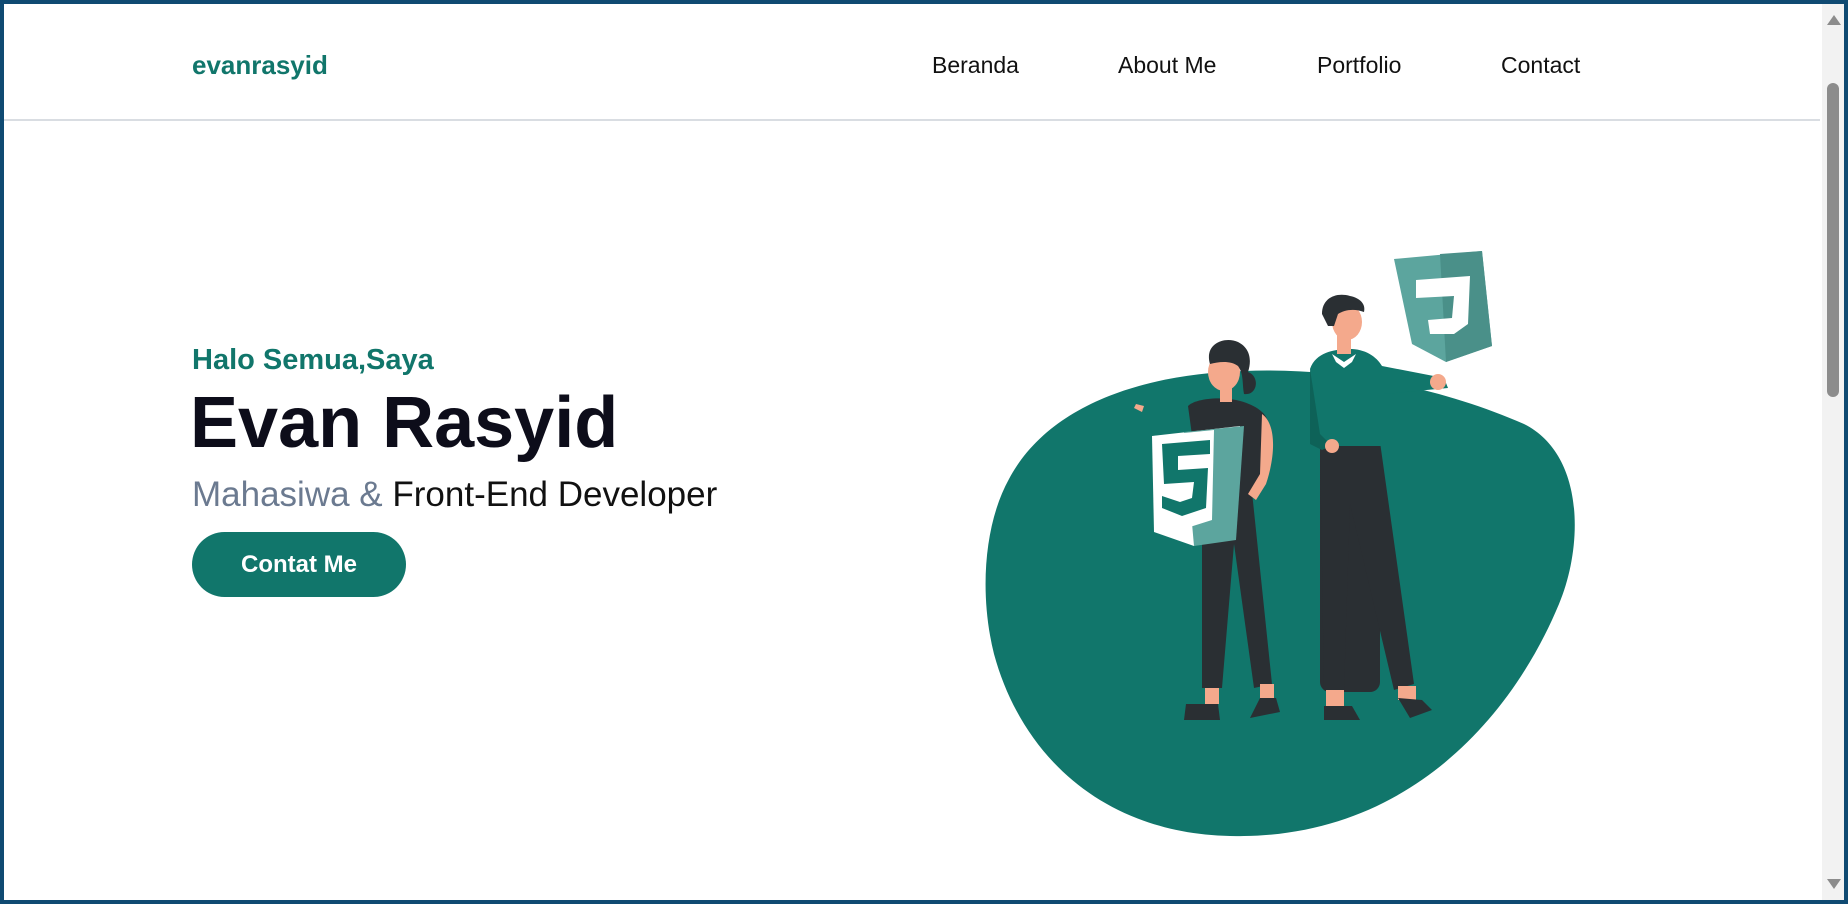 Image resolution: width=1848 pixels, height=904 pixels. What do you see at coordinates (1443, 306) in the screenshot?
I see `js-badge-icon` at bounding box center [1443, 306].